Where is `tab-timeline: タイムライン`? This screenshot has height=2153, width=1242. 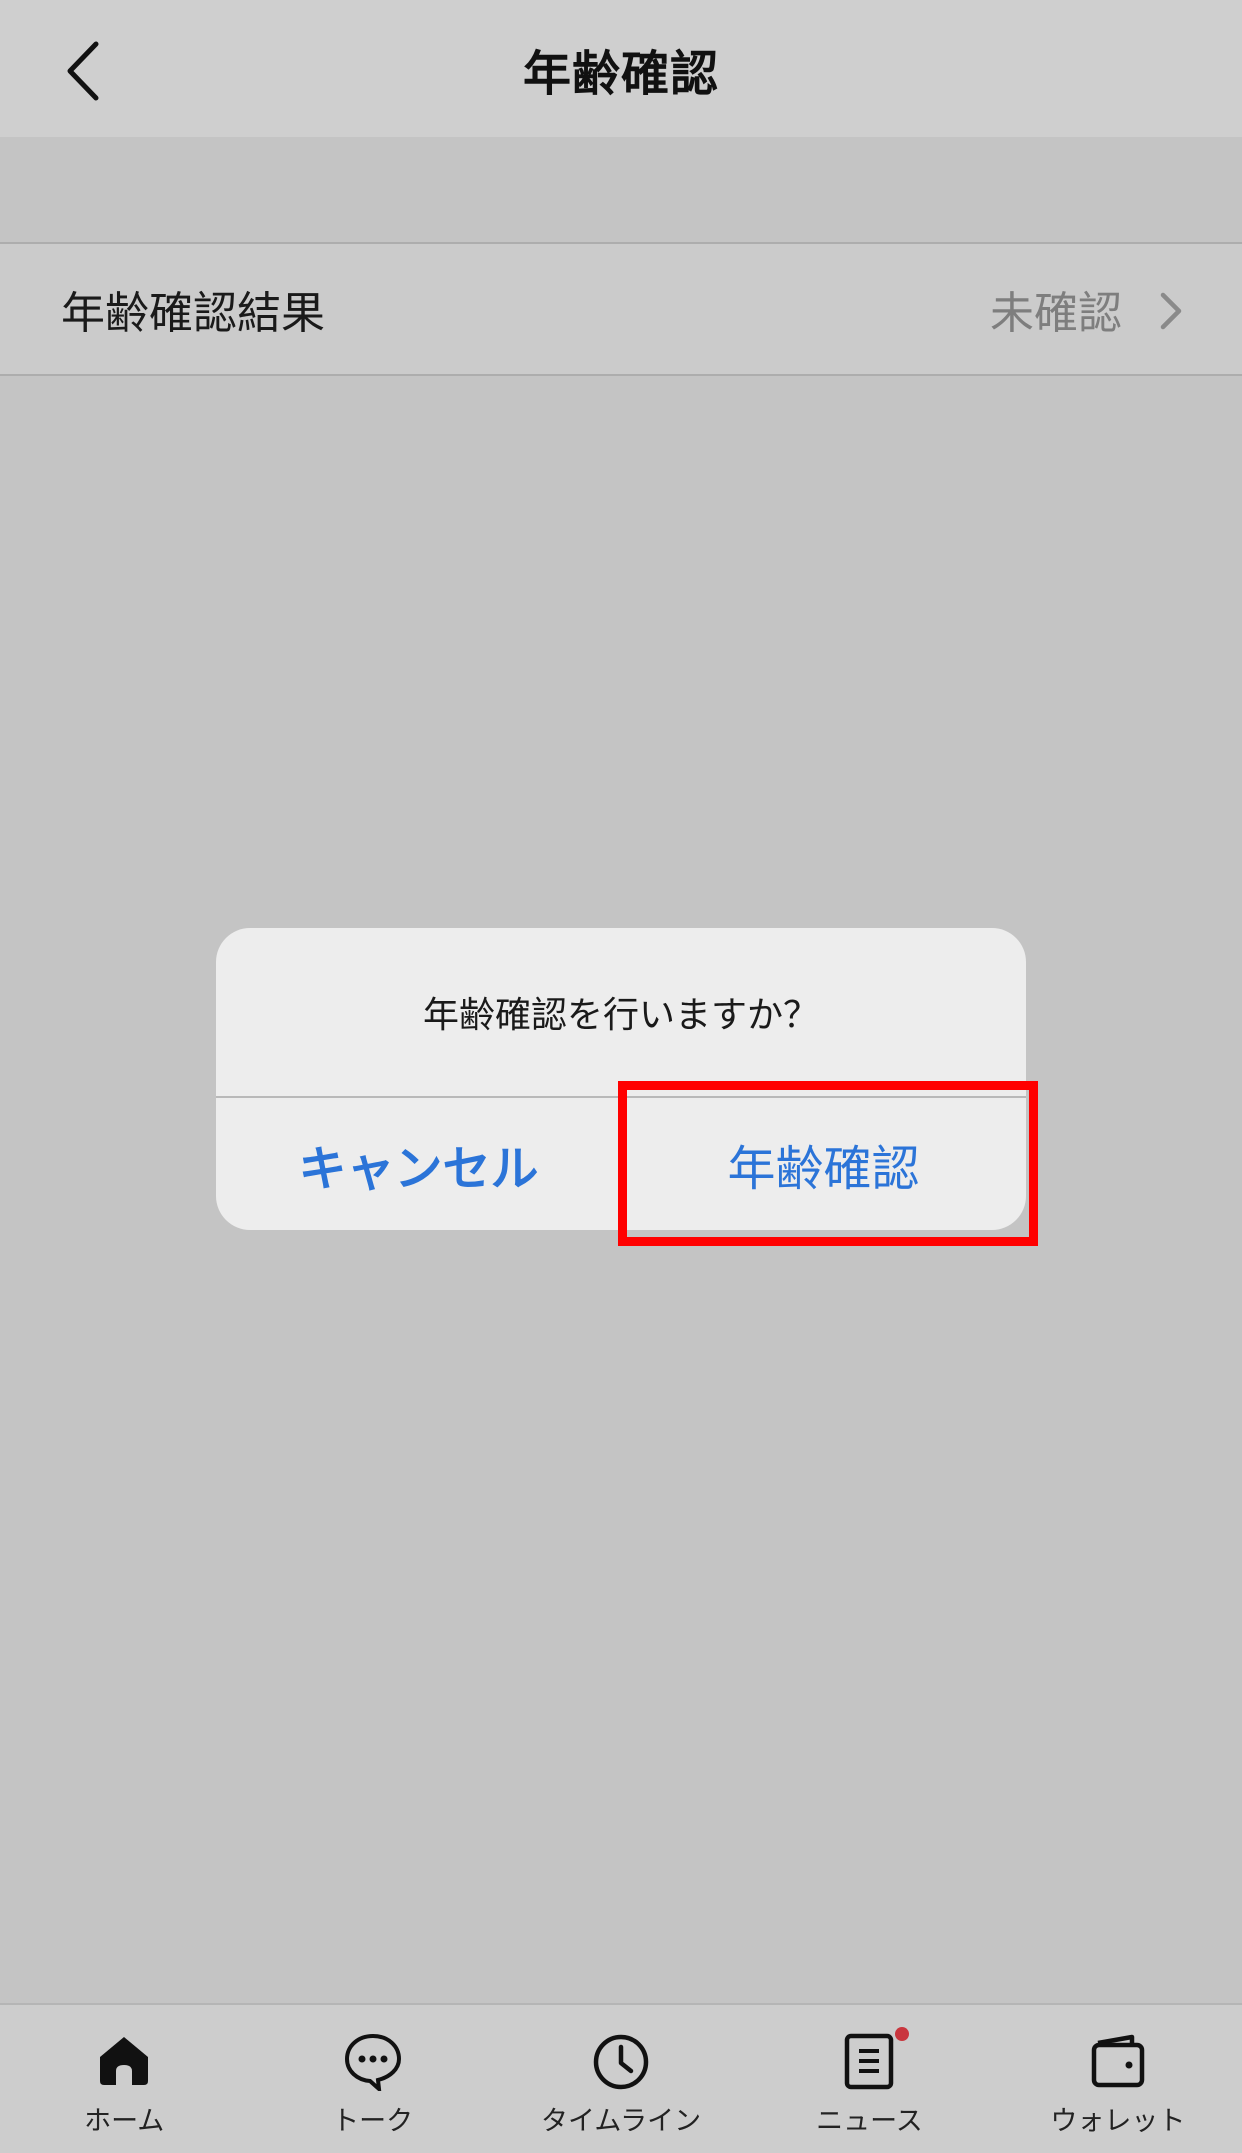
tab-timeline: タイムライン is located at coordinates (621, 2079).